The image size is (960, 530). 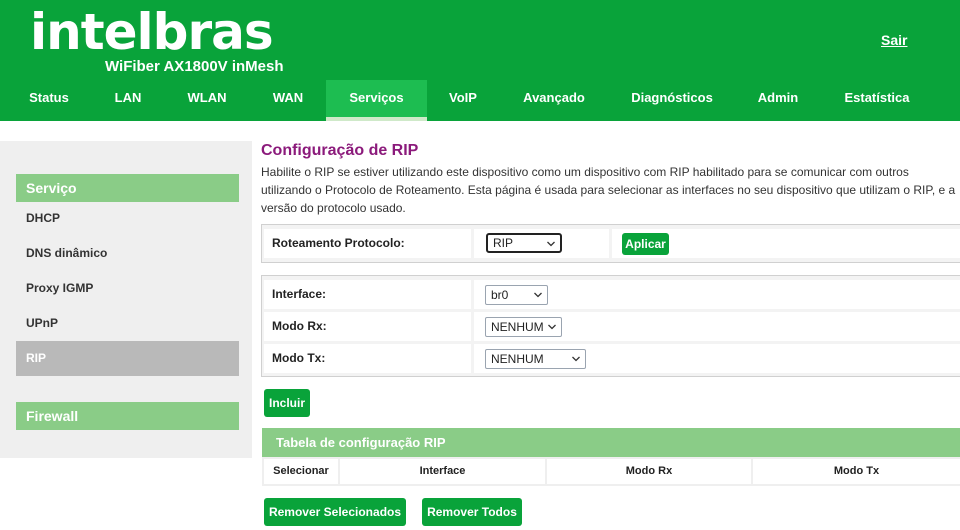 I want to click on protocol-select: RIP, so click(x=524, y=243).